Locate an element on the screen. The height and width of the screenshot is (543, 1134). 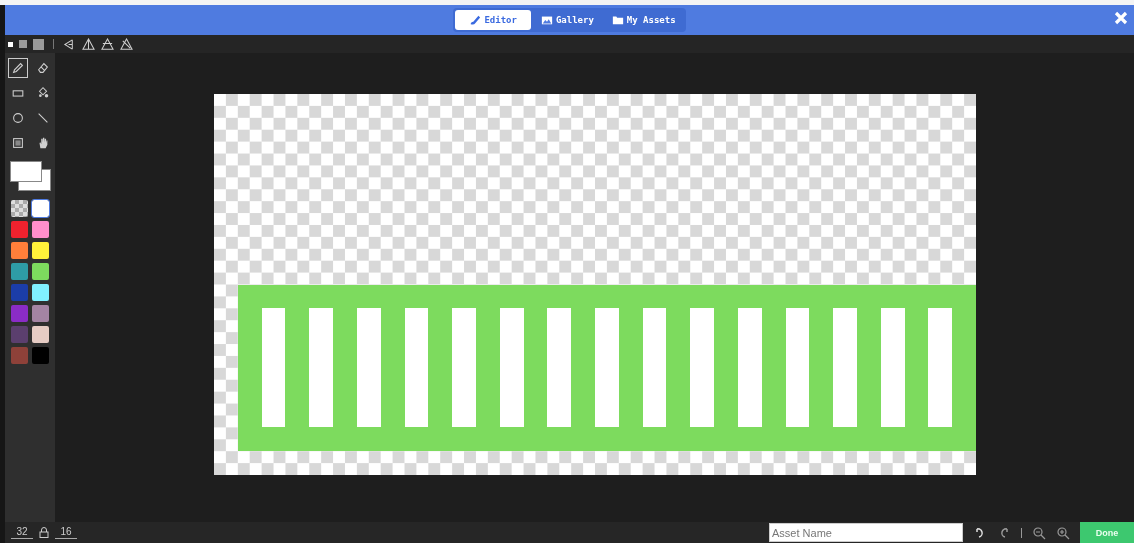
folder-icon is located at coordinates (617, 20).